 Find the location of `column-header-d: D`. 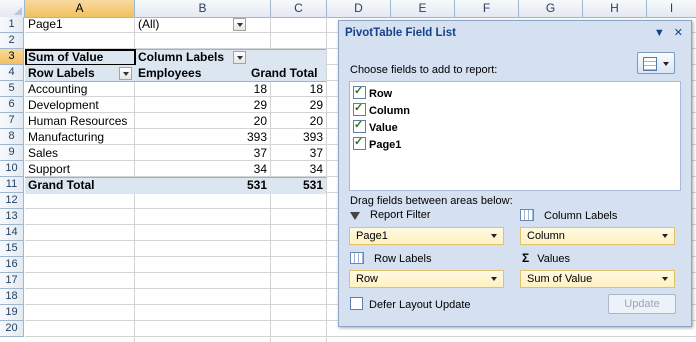

column-header-d: D is located at coordinates (359, 8).